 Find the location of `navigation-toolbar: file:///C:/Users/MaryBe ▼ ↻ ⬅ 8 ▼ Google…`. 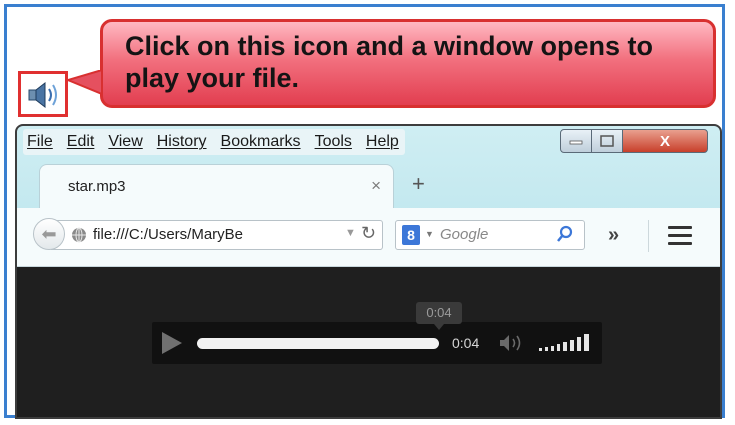

navigation-toolbar: file:///C:/Users/MaryBe ▼ ↻ ⬅ 8 ▼ Google… is located at coordinates (368, 237).